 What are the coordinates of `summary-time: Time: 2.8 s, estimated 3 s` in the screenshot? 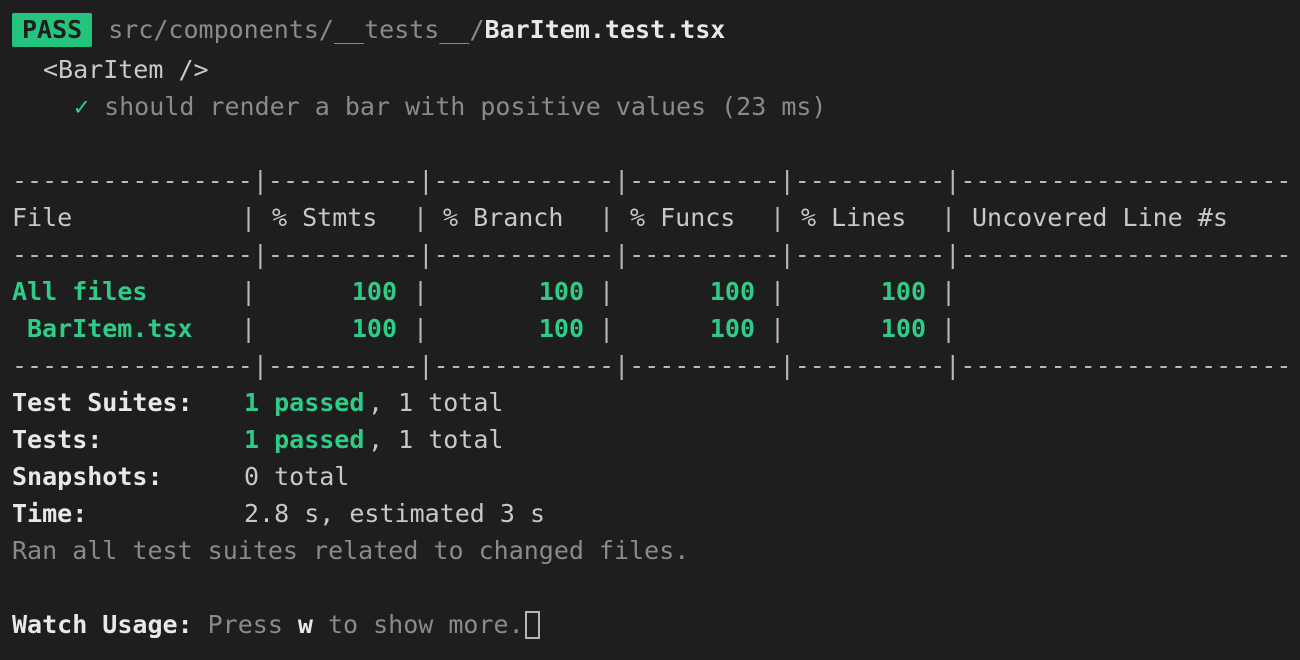 It's located at (278, 513).